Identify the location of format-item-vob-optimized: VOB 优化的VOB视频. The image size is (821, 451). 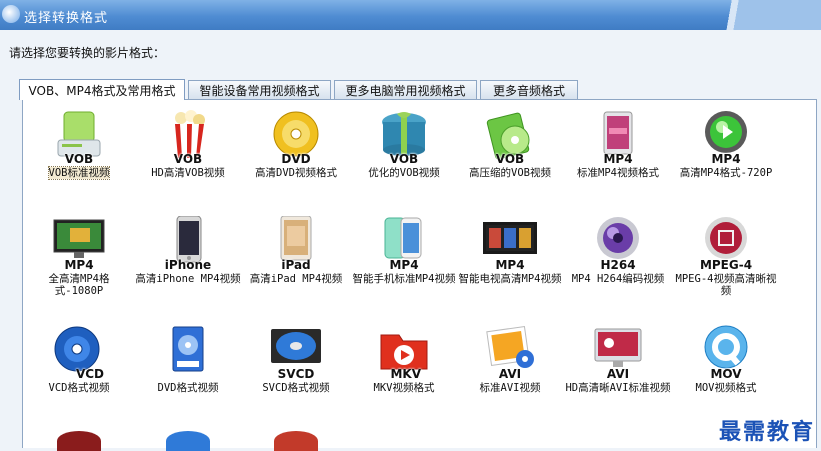
(404, 144).